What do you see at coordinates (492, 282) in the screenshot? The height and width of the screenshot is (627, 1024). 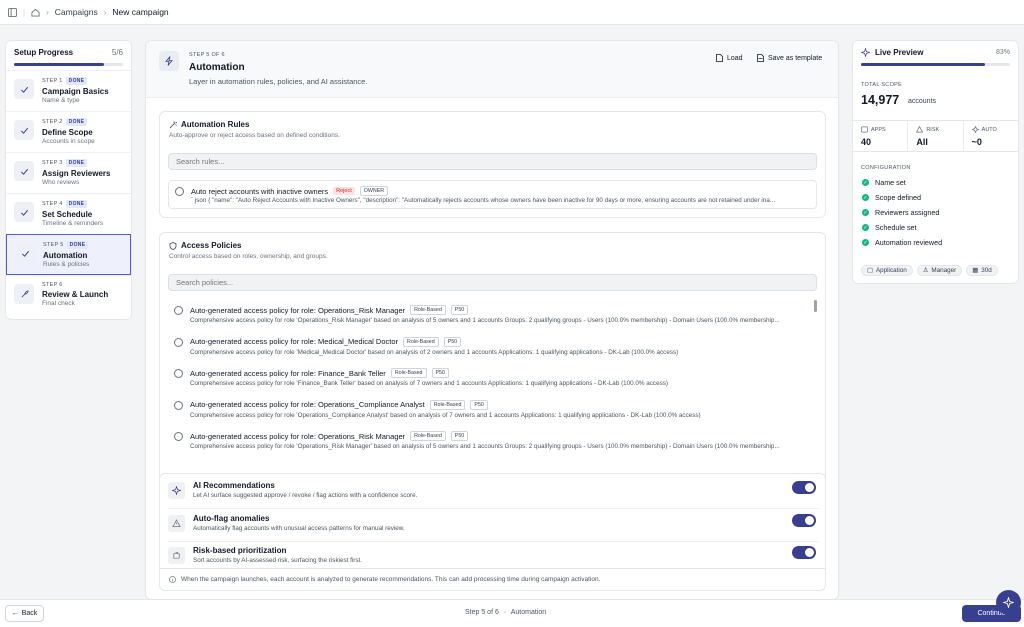 I see `policies-search-input` at bounding box center [492, 282].